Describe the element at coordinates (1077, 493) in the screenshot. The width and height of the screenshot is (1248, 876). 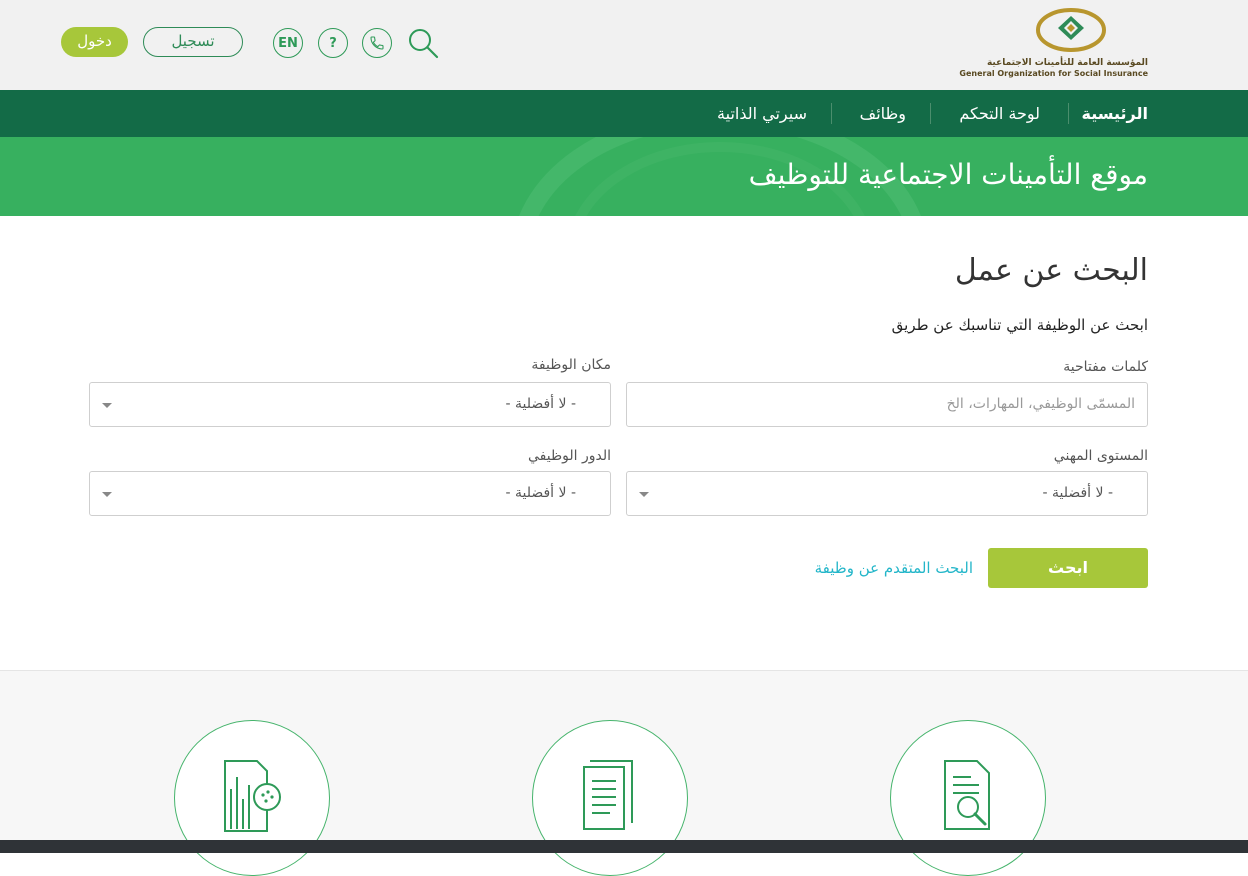
I see `level-value: - لا أفضلية -` at that location.